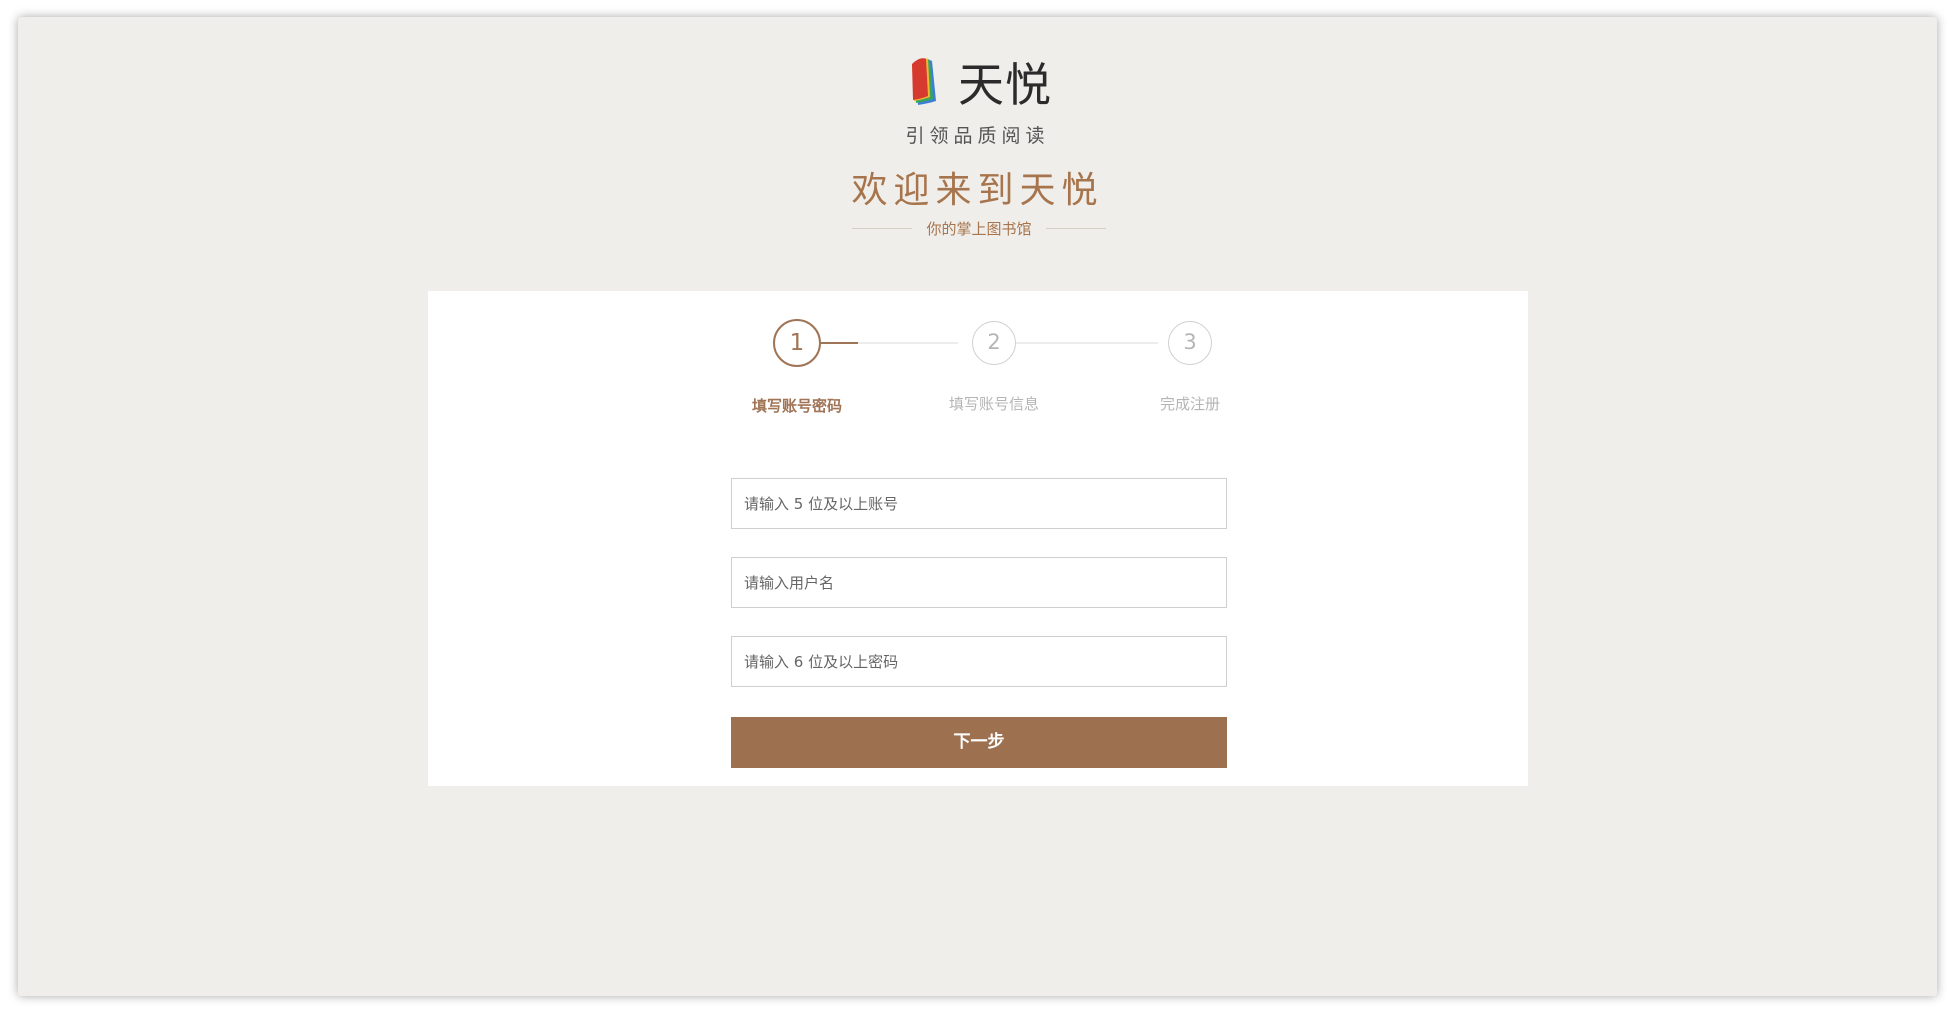  Describe the element at coordinates (1005, 85) in the screenshot. I see `brand-name: 天悦` at that location.